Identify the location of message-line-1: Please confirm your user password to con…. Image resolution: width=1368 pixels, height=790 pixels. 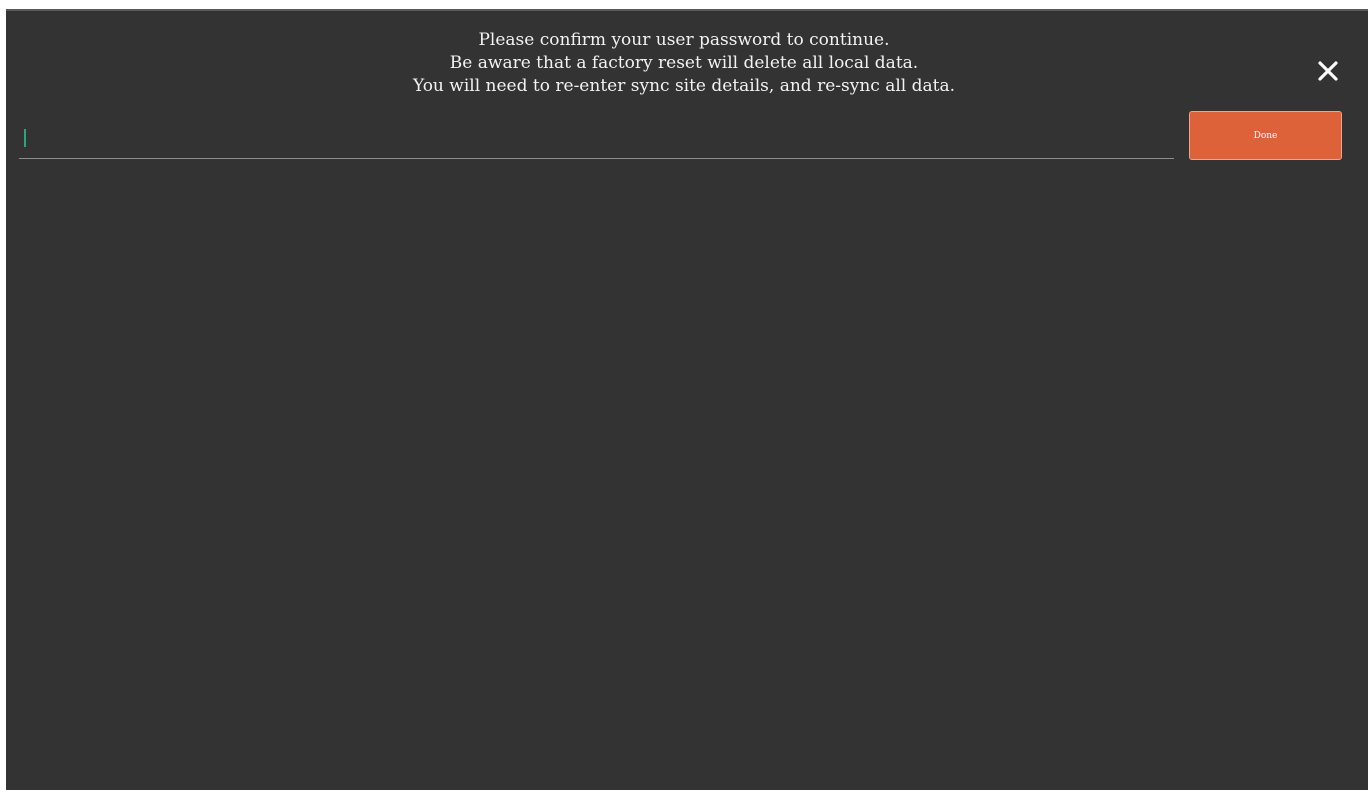
(684, 40).